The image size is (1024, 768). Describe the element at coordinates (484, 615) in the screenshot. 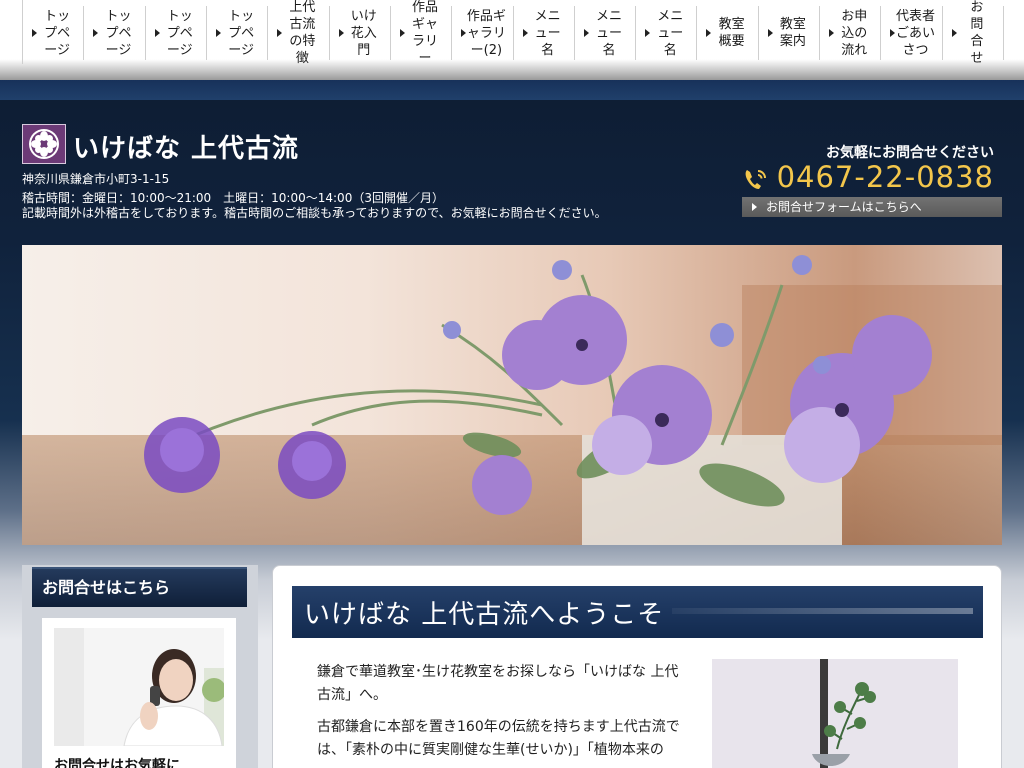

I see `page-title: いけばな 上代古流へようこそ` at that location.